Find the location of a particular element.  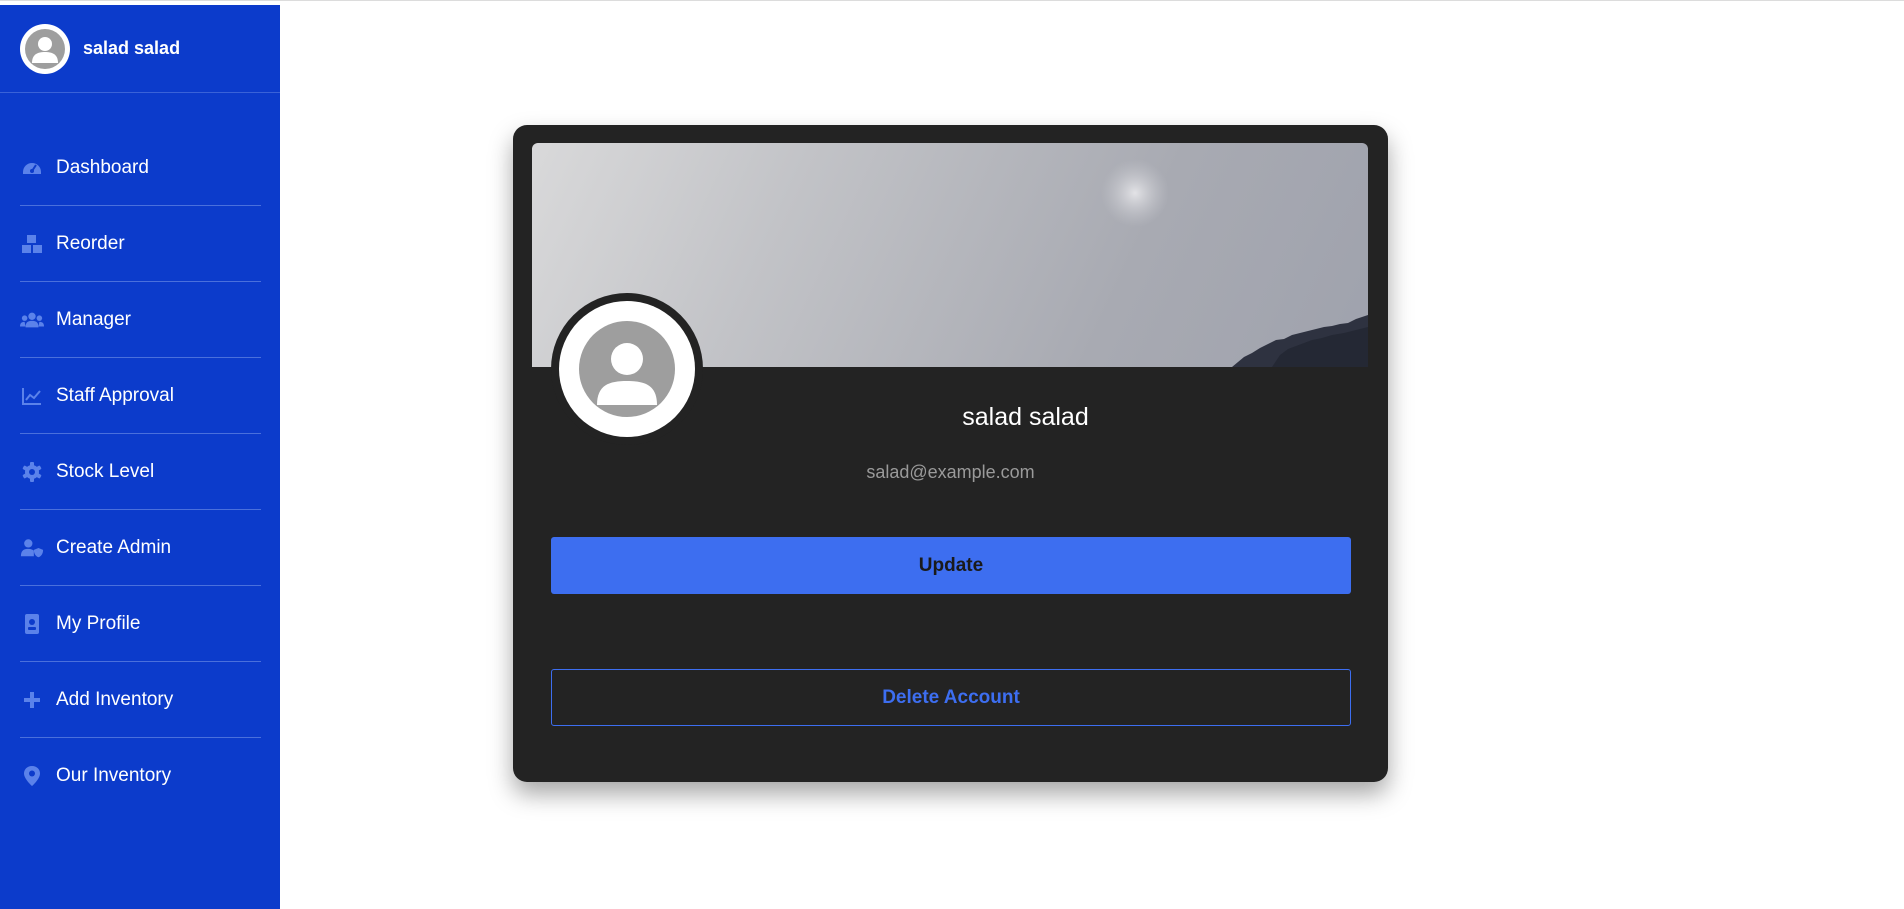

avatar is located at coordinates (45, 48).